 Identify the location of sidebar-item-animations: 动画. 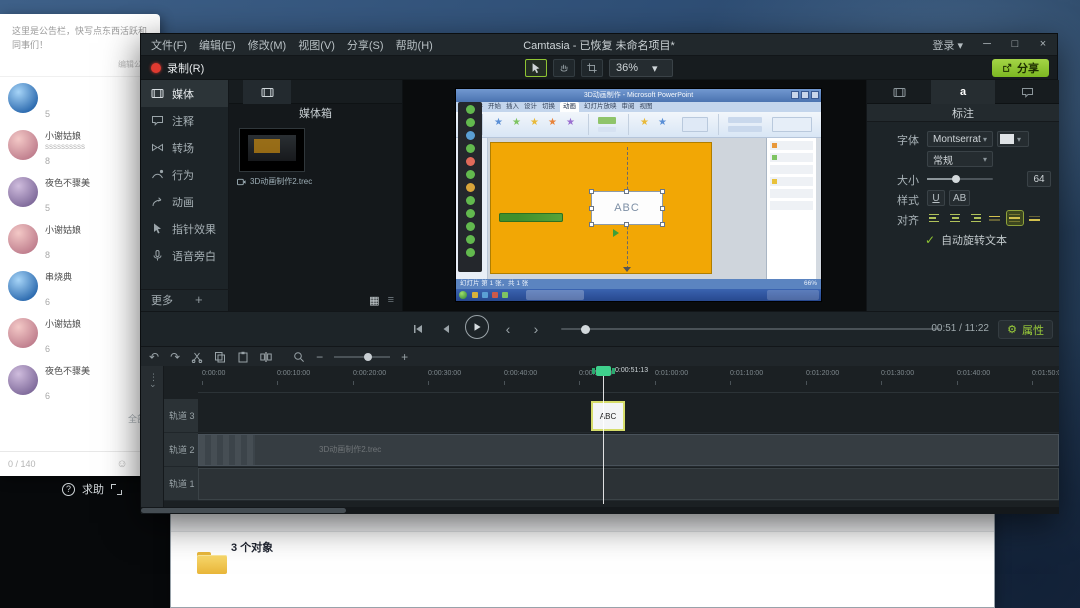
(184, 201).